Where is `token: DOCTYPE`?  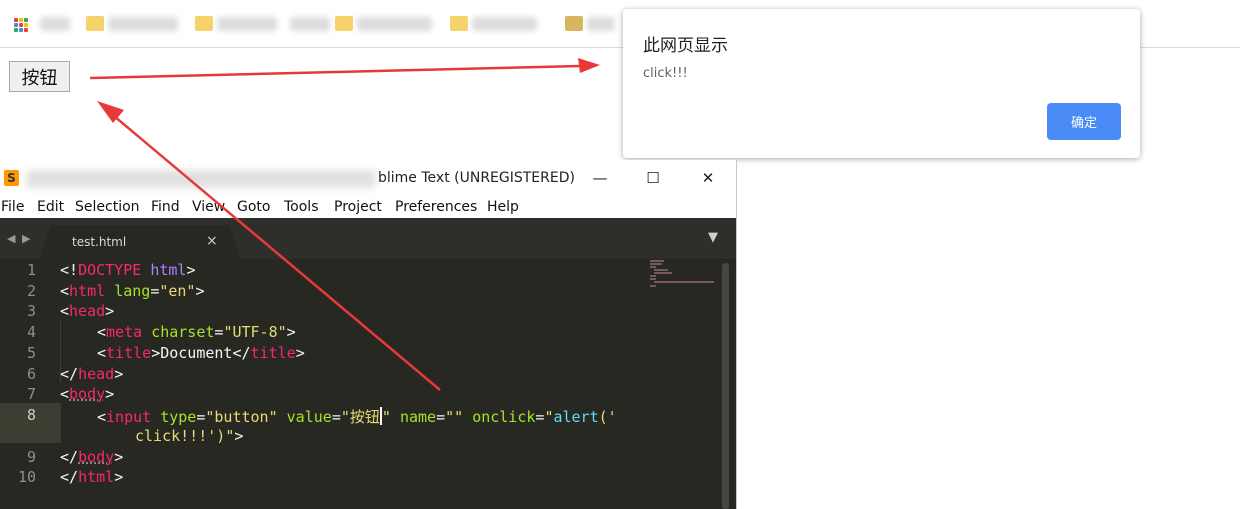 token: DOCTYPE is located at coordinates (110, 270).